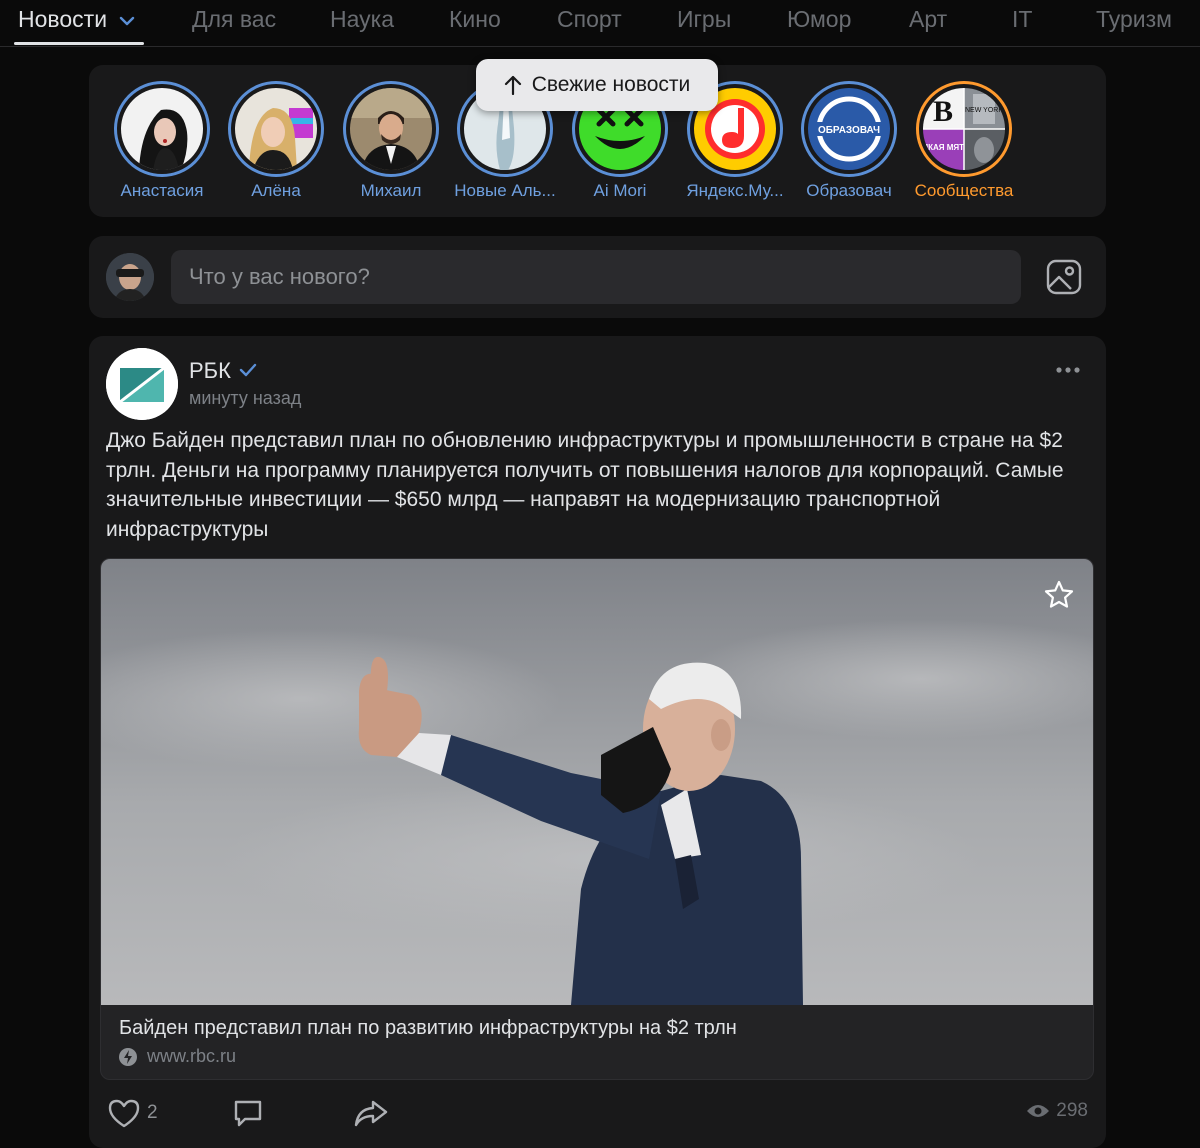 The image size is (1200, 1148). What do you see at coordinates (597, 1114) in the screenshot?
I see `post-actions: 2 298` at bounding box center [597, 1114].